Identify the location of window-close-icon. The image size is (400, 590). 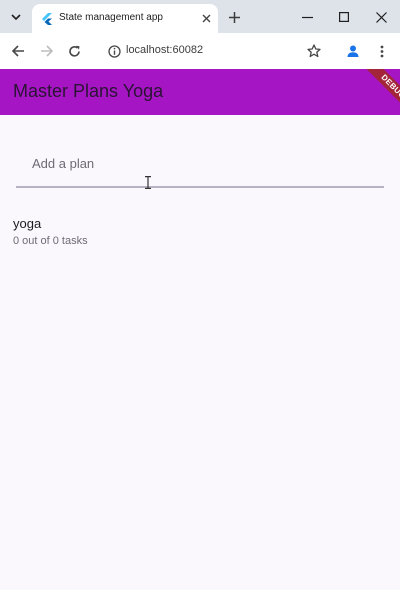
(381, 17).